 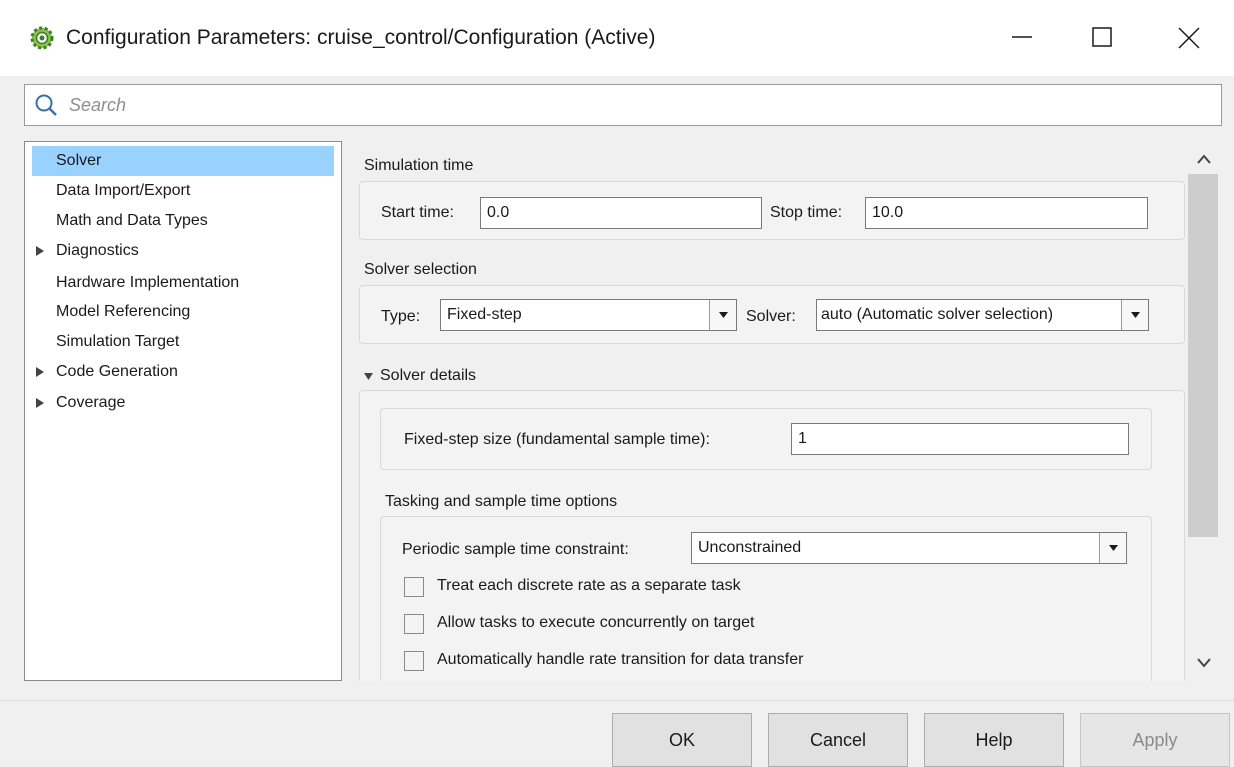 I want to click on solver-details-toggle: Solver details, so click(x=464, y=378).